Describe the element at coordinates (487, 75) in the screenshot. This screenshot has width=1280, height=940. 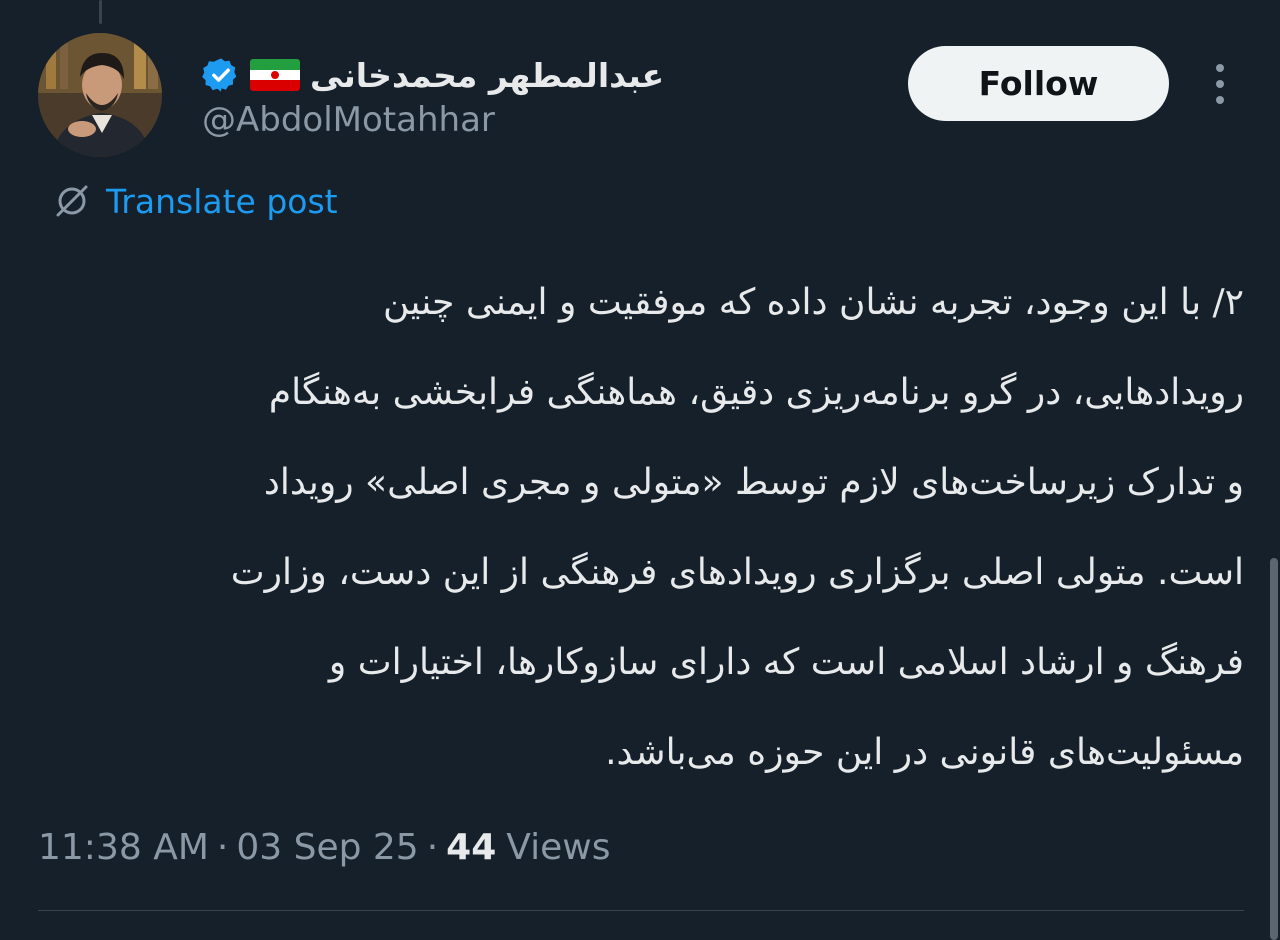
I see `display-name: عبدالمطهر محمدخانی` at that location.